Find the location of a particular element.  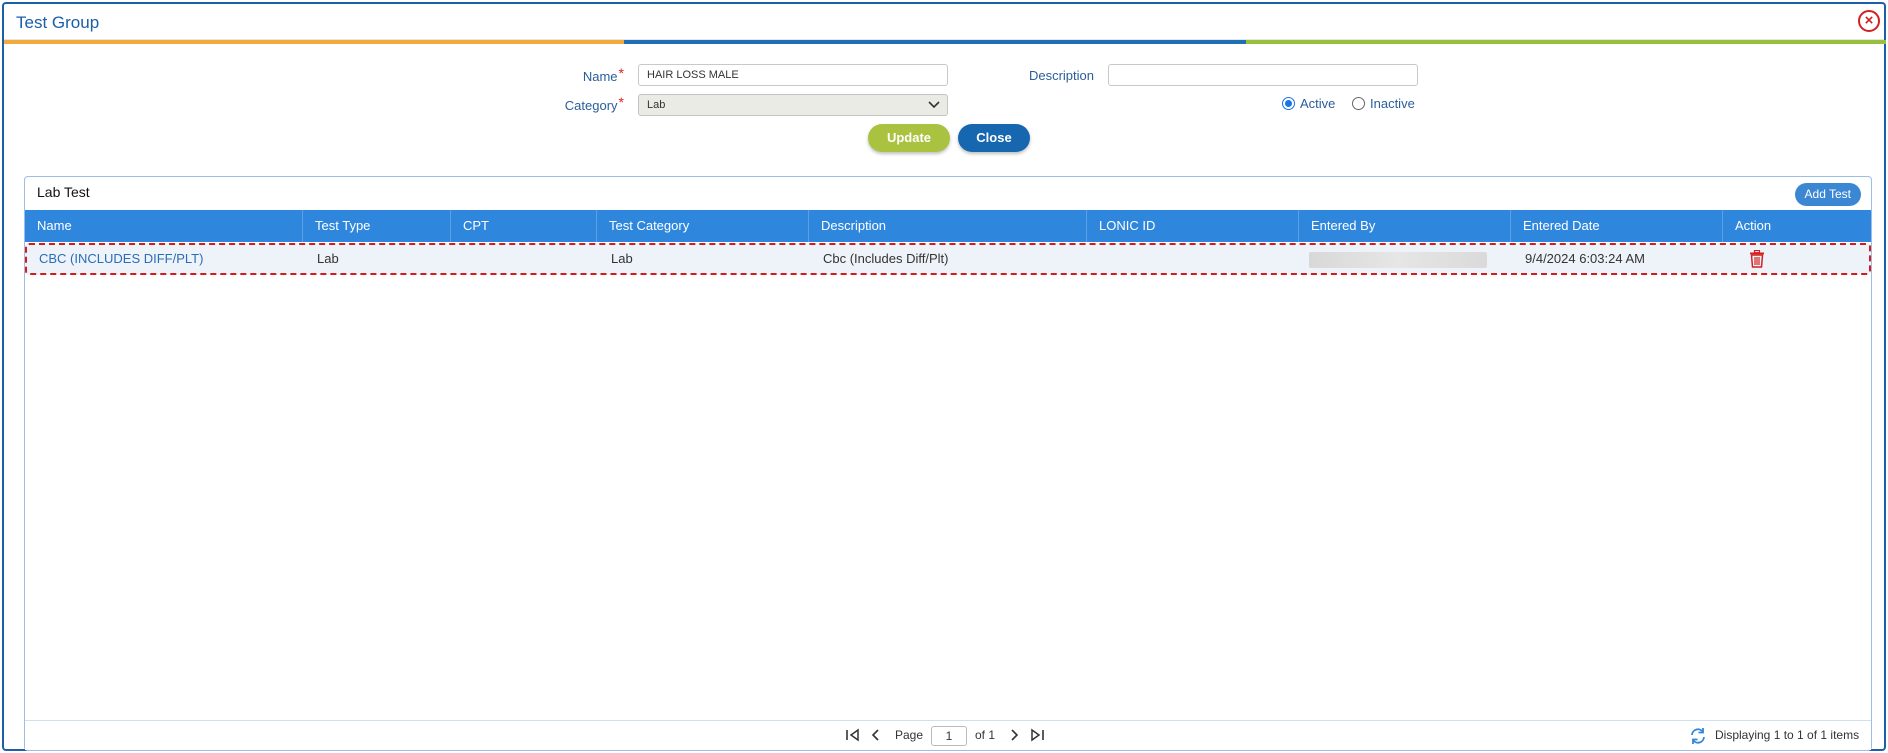

radio-active-label: Active is located at coordinates (1318, 103).